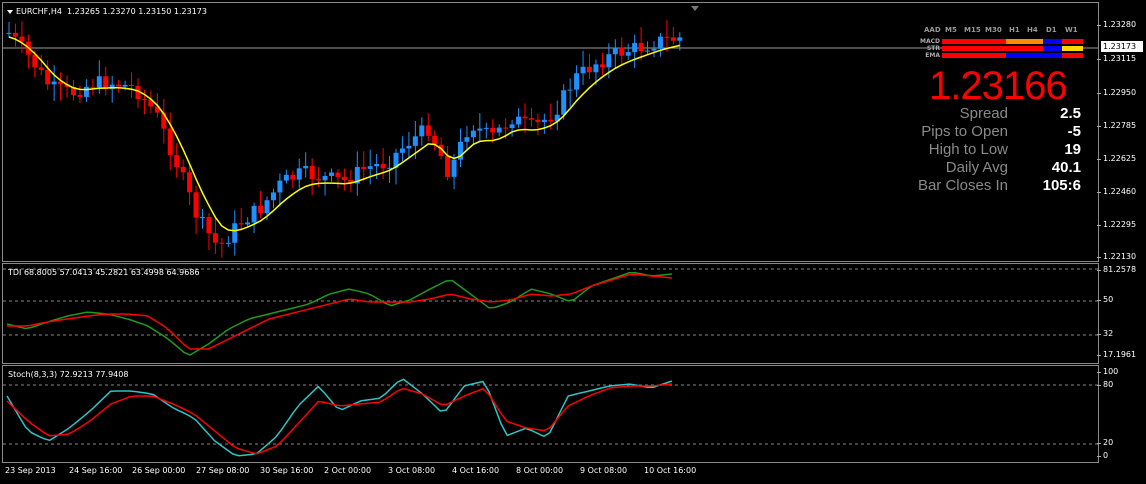 This screenshot has width=1146, height=484. I want to click on price-tick: 1.22295, so click(1116, 224).